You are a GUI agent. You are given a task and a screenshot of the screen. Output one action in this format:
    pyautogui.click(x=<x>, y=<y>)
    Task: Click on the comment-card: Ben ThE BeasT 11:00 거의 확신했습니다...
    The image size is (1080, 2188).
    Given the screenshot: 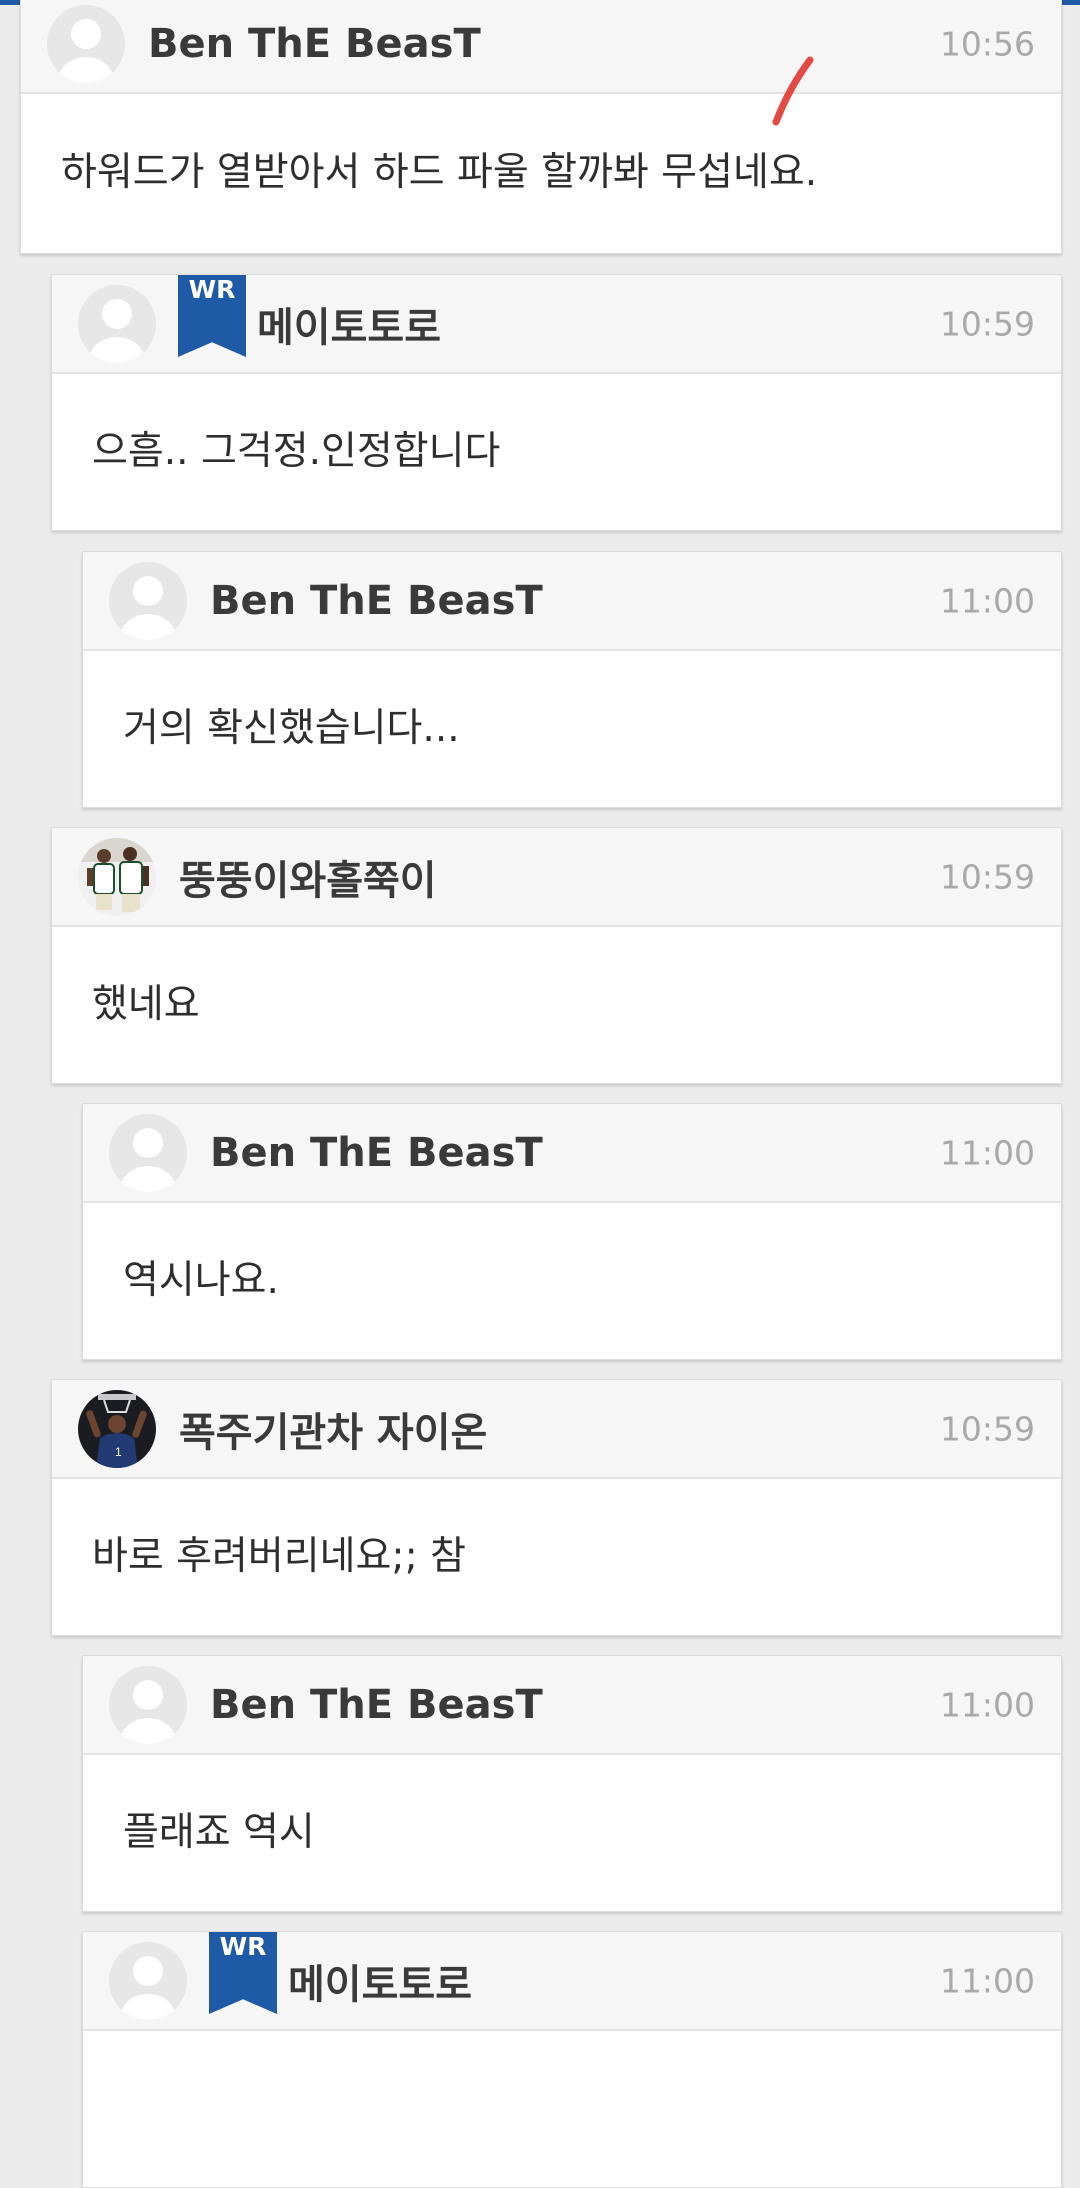 What is the action you would take?
    pyautogui.click(x=572, y=679)
    